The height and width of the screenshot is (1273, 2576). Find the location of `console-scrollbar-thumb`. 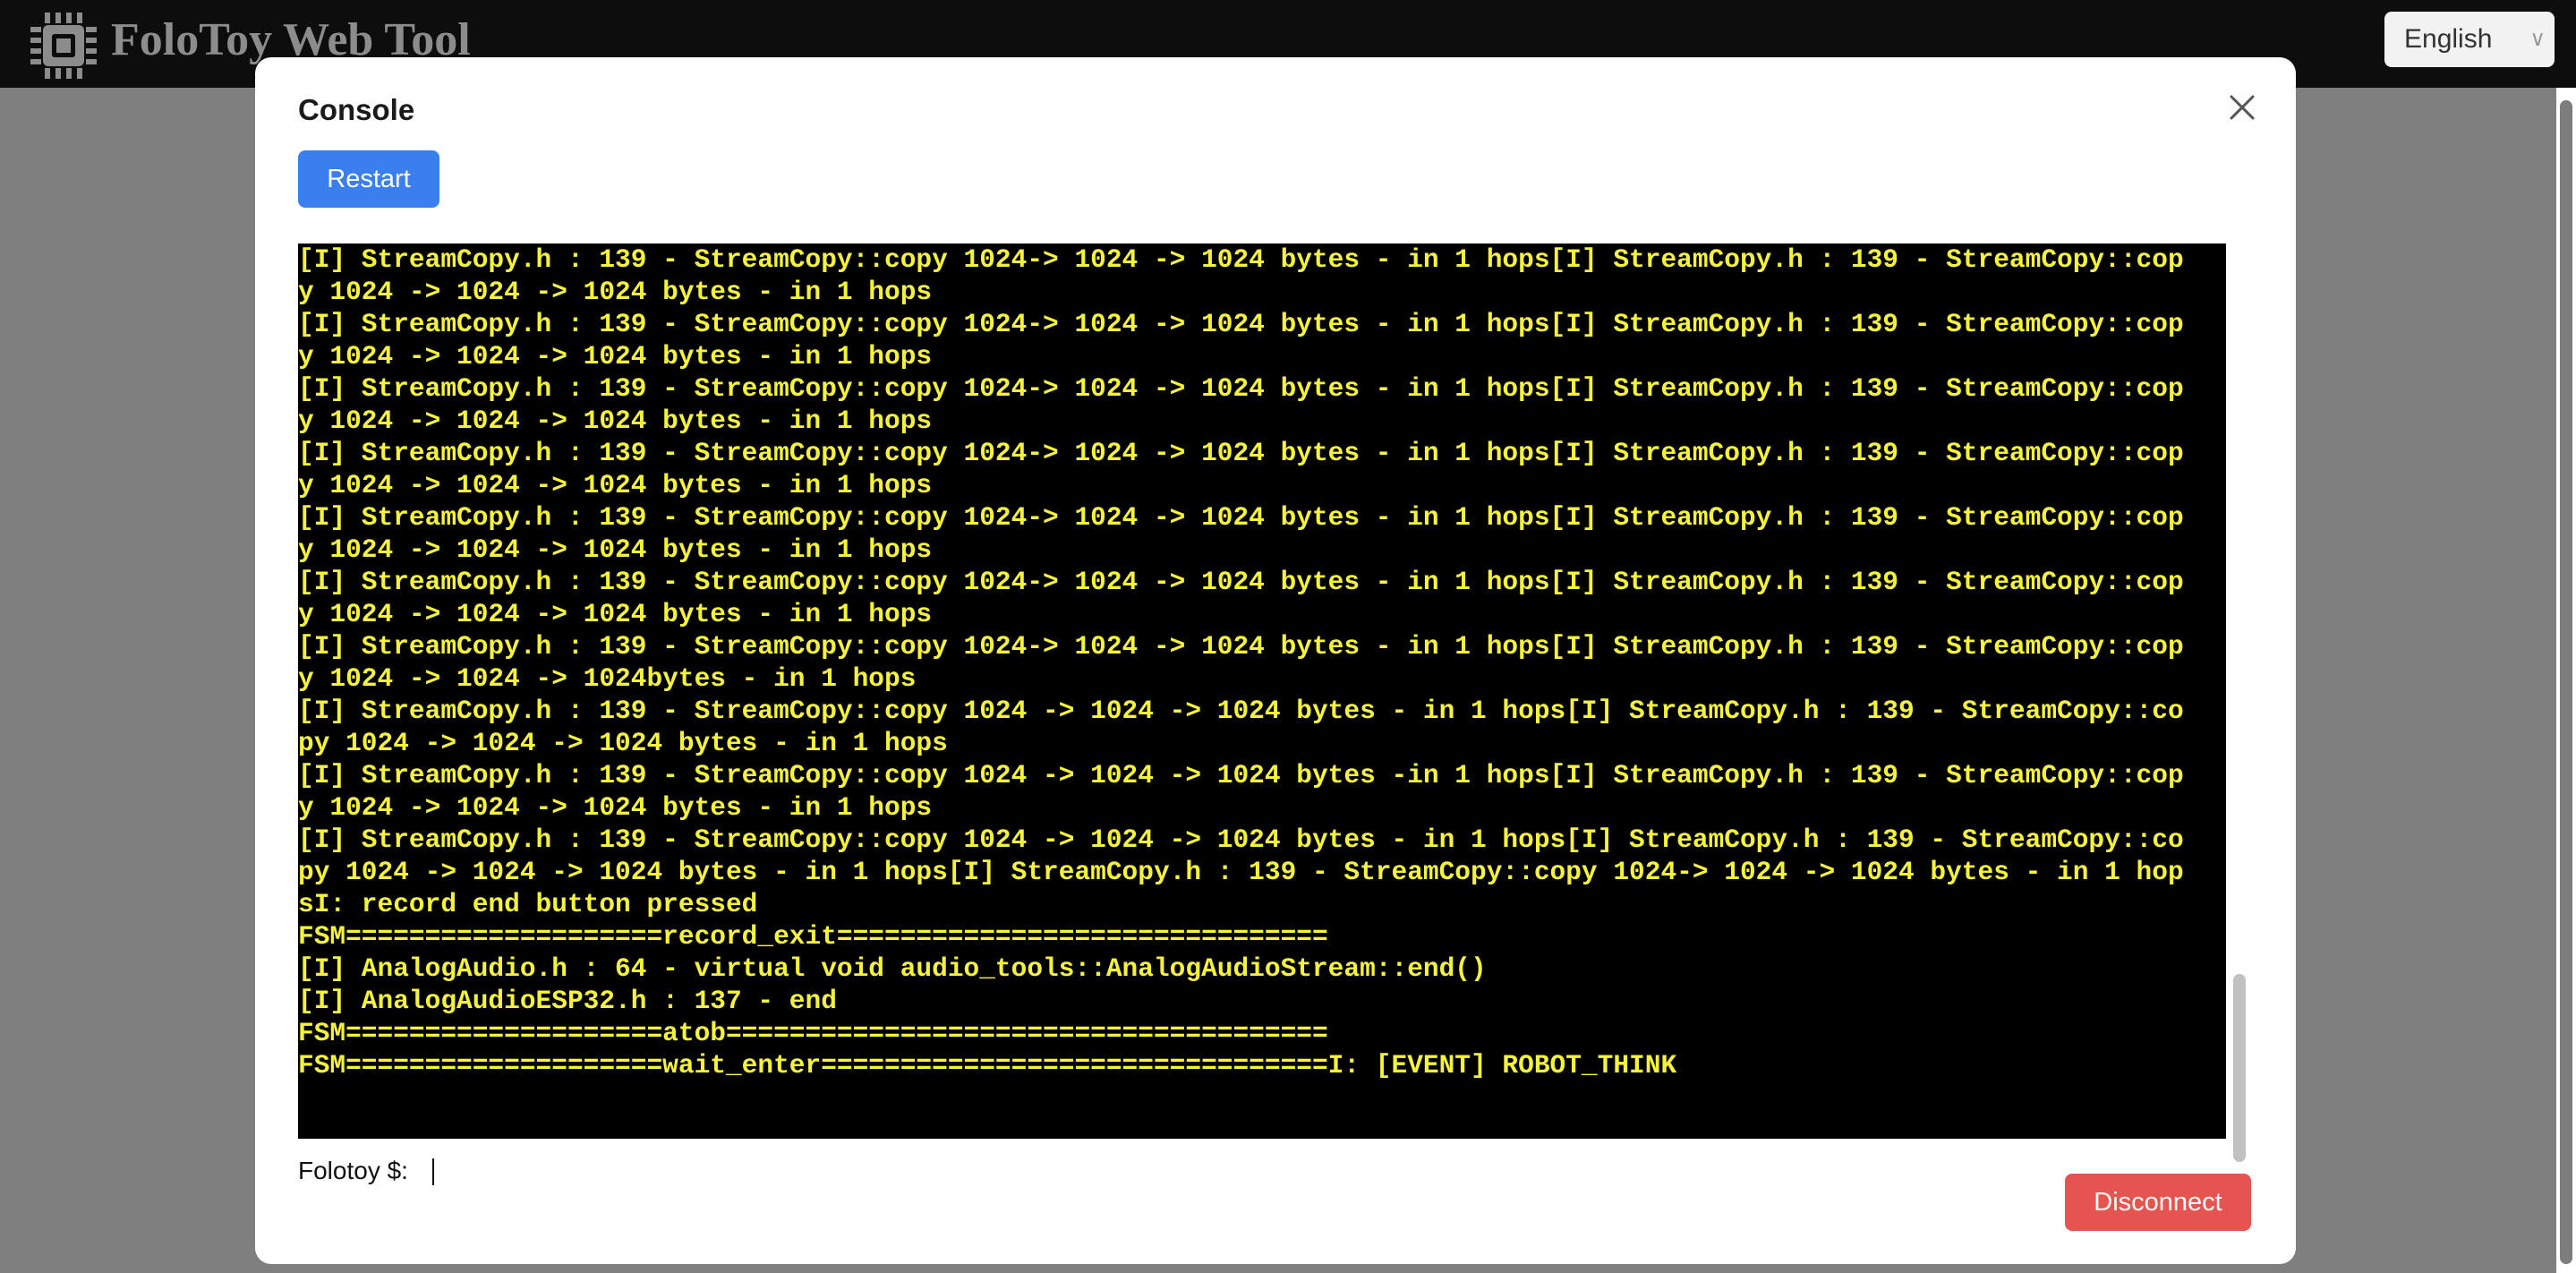

console-scrollbar-thumb is located at coordinates (2239, 1068).